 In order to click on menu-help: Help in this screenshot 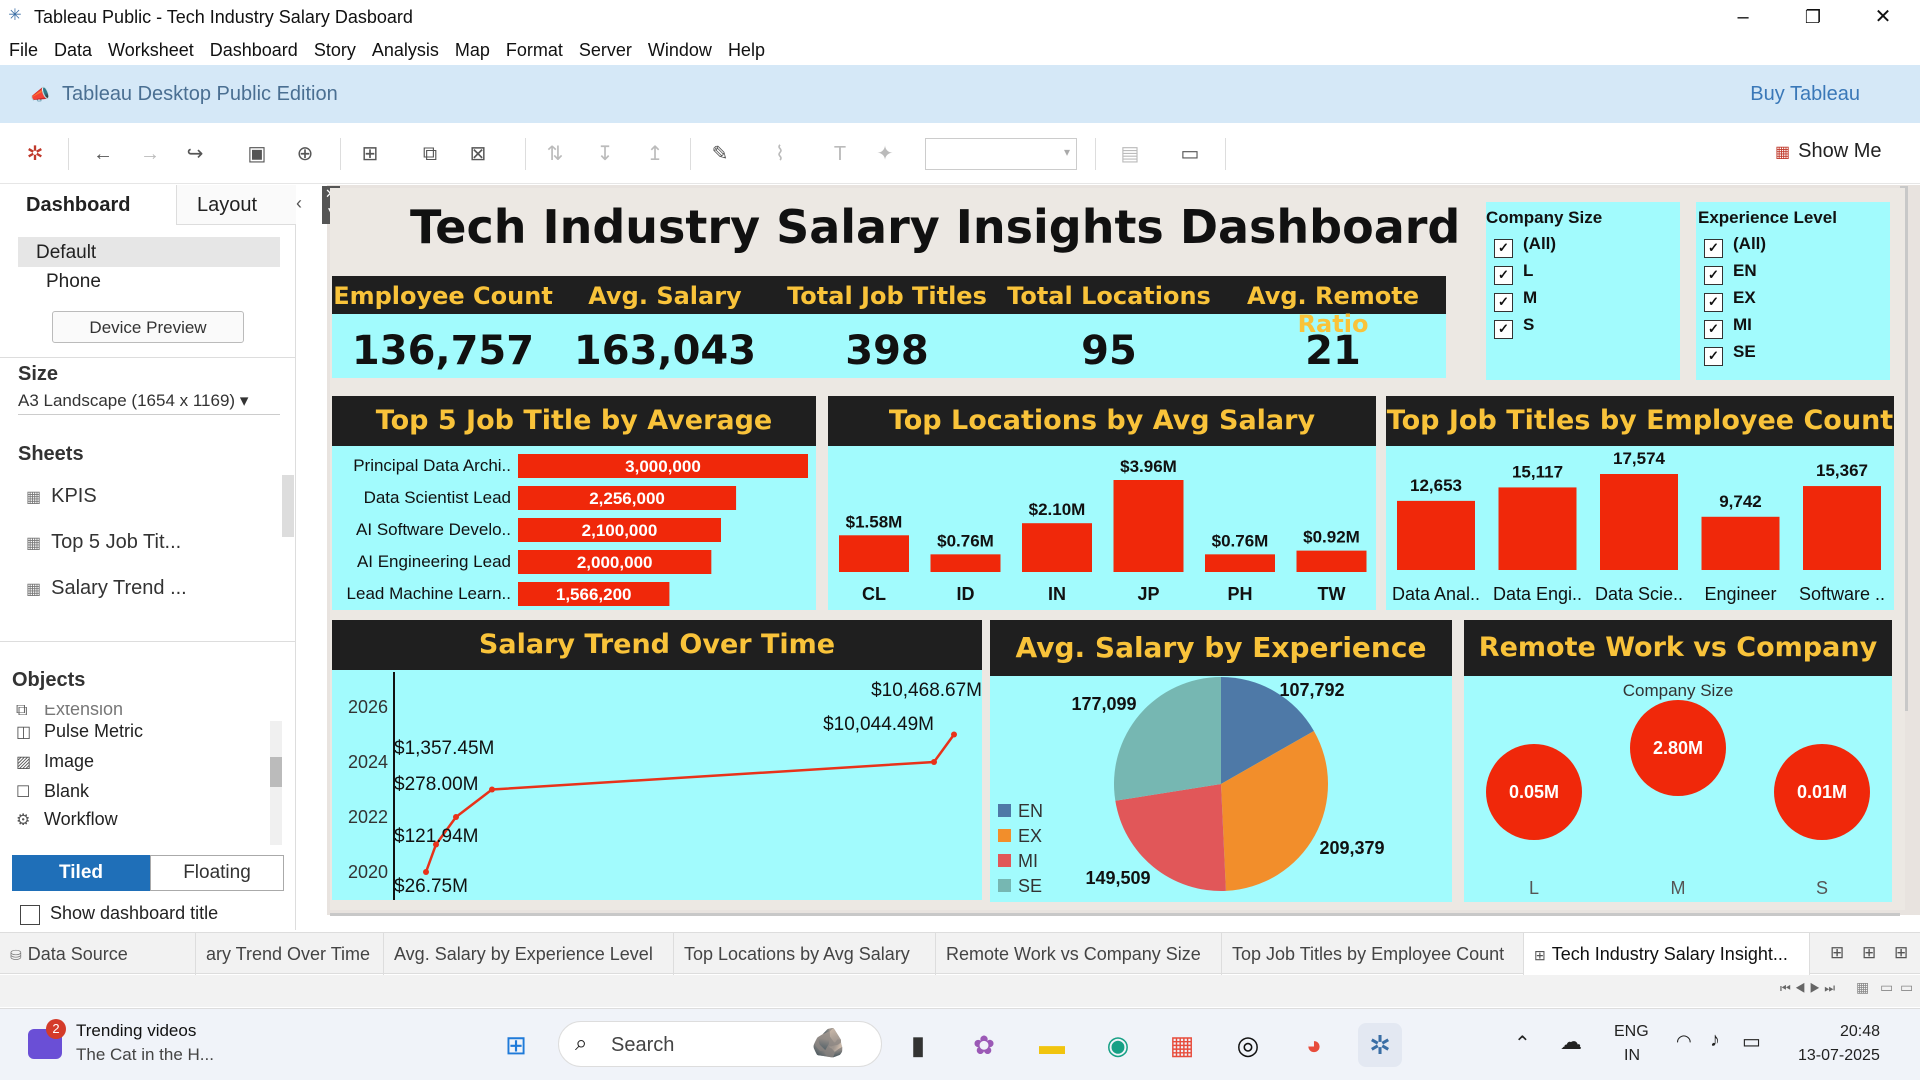, I will do `click(745, 50)`.